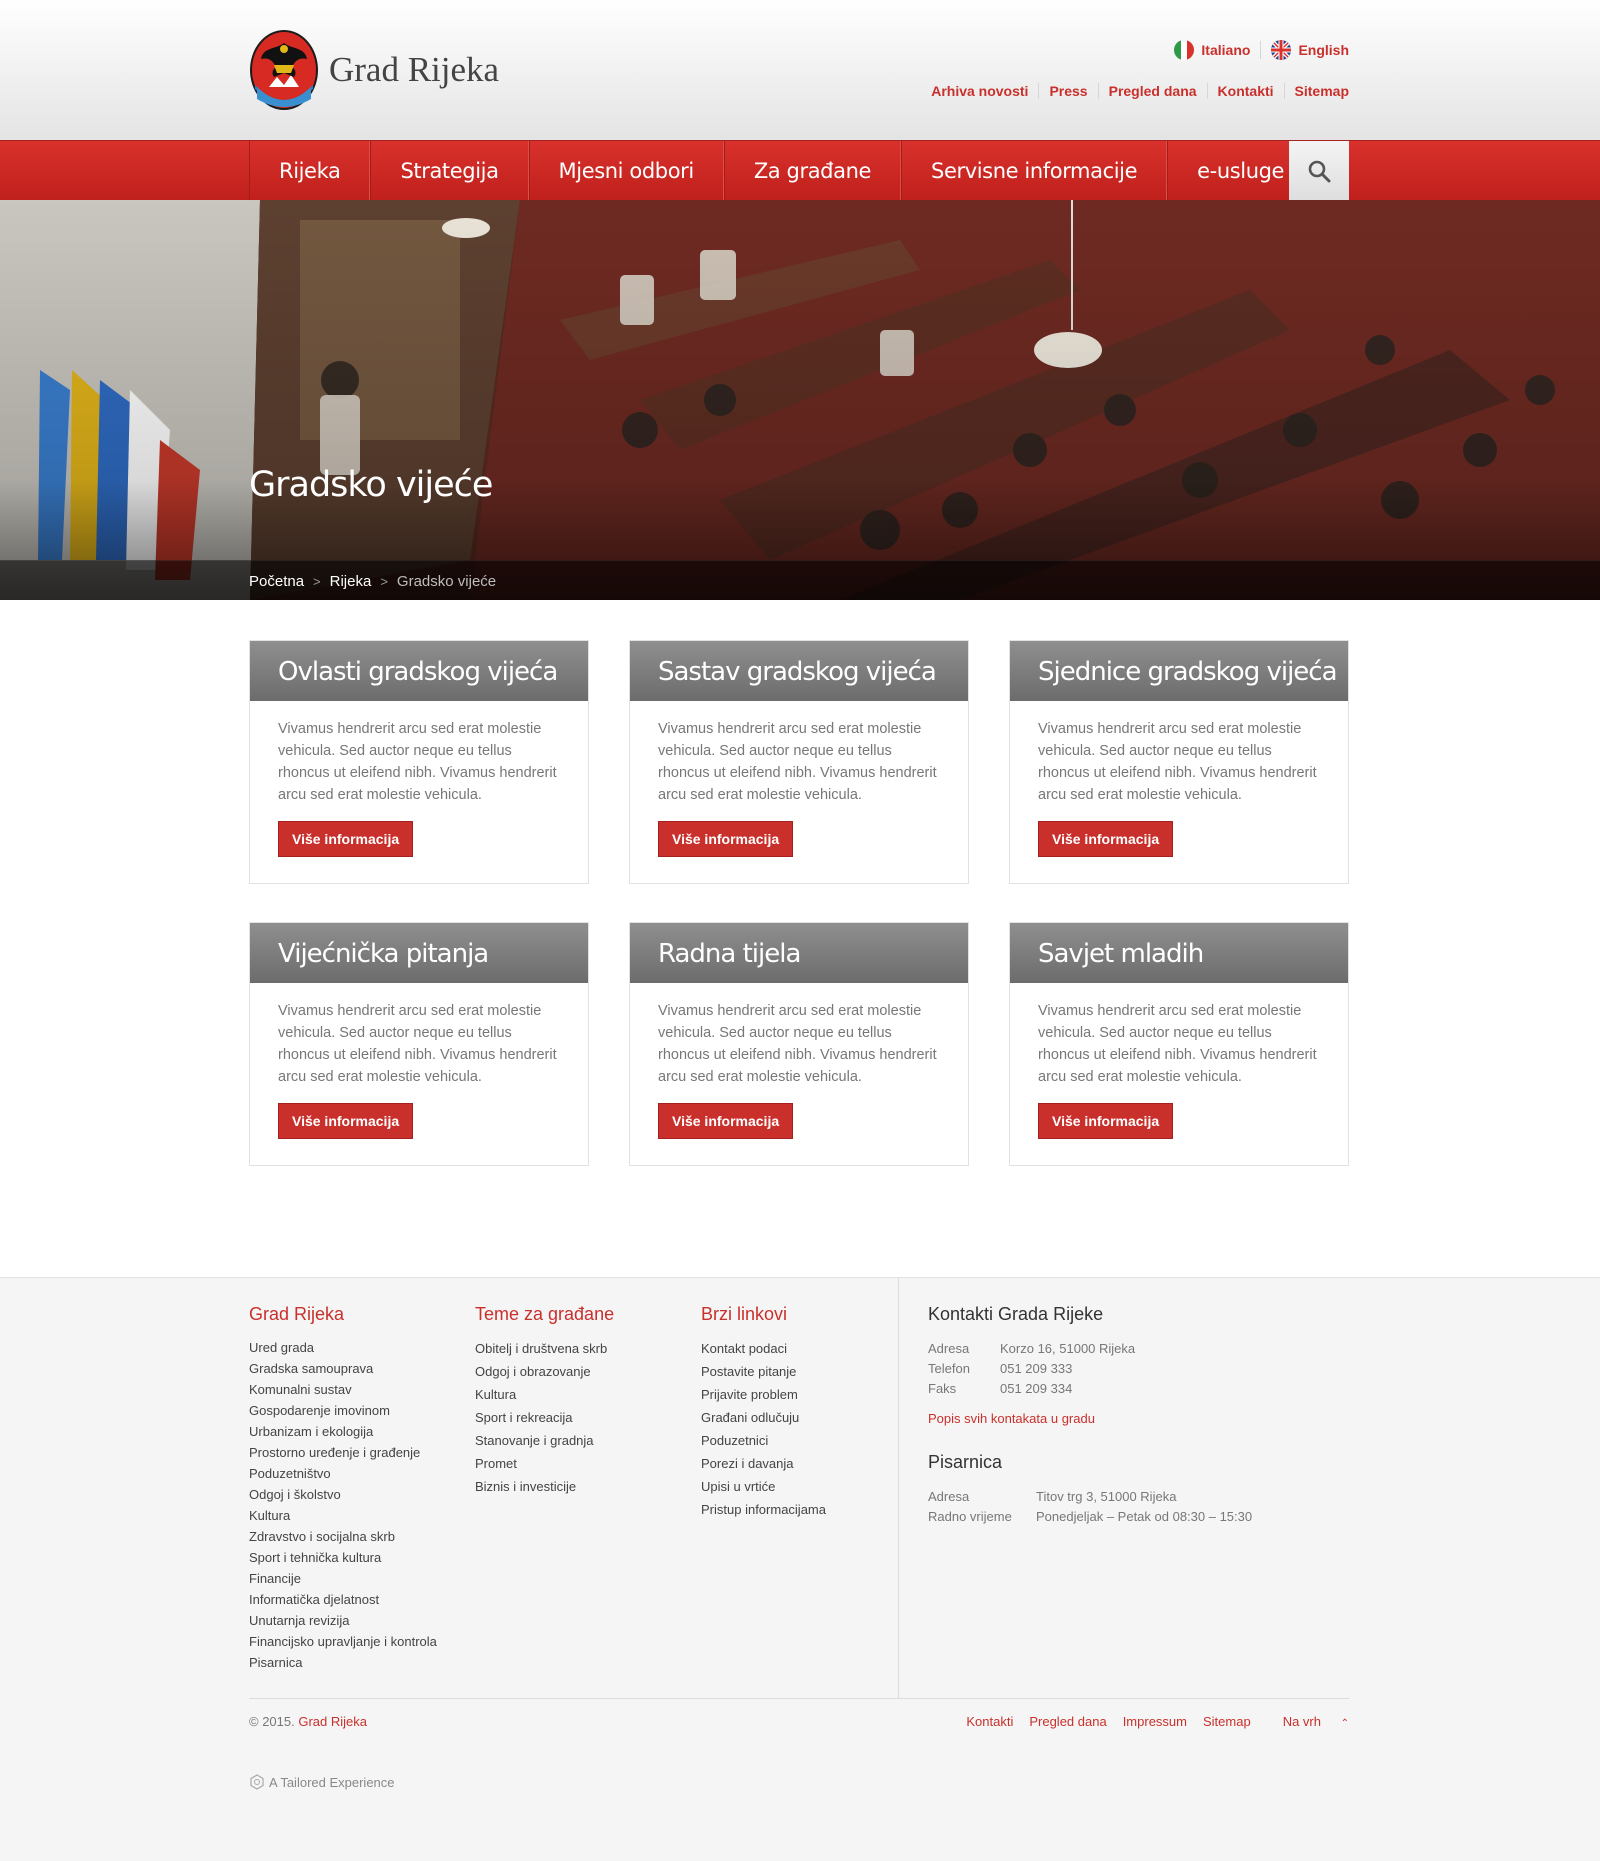 The image size is (1600, 1861). What do you see at coordinates (343, 1431) in the screenshot?
I see `footer-link: Urbanizam i ekologija` at bounding box center [343, 1431].